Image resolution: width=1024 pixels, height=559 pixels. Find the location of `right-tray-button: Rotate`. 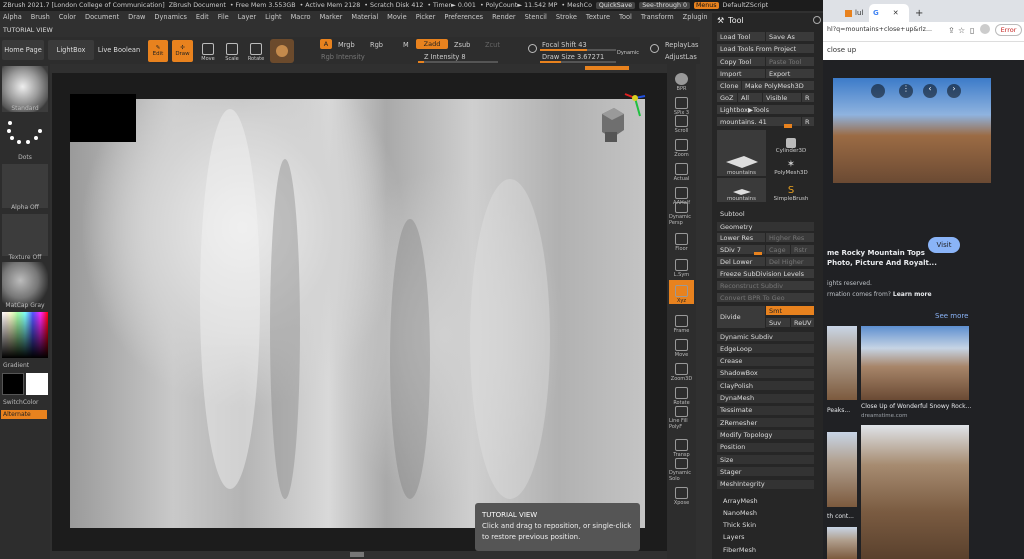

right-tray-button: Rotate is located at coordinates (681, 394).